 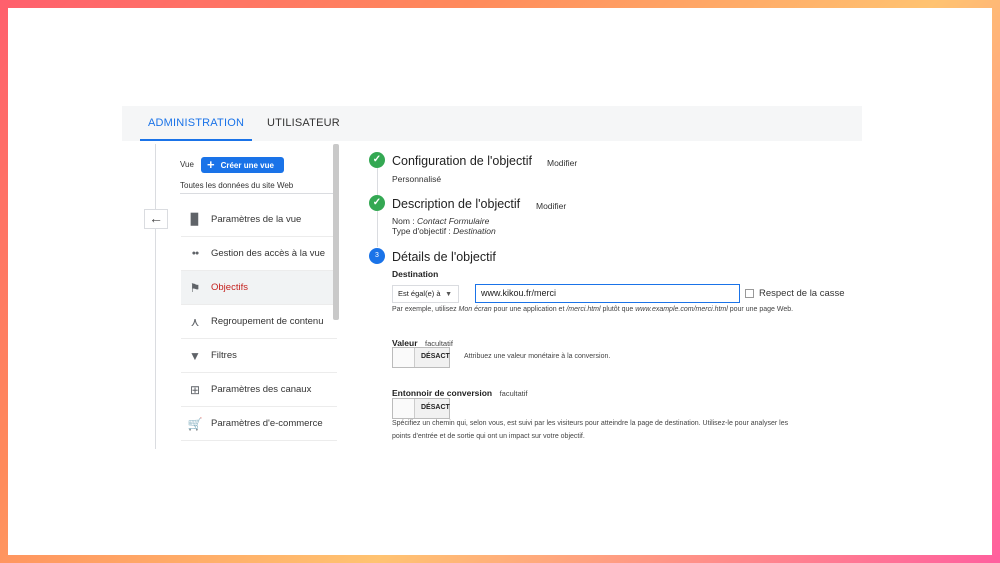 I want to click on goal-type-label: Type d'objectif :, so click(x=421, y=231).